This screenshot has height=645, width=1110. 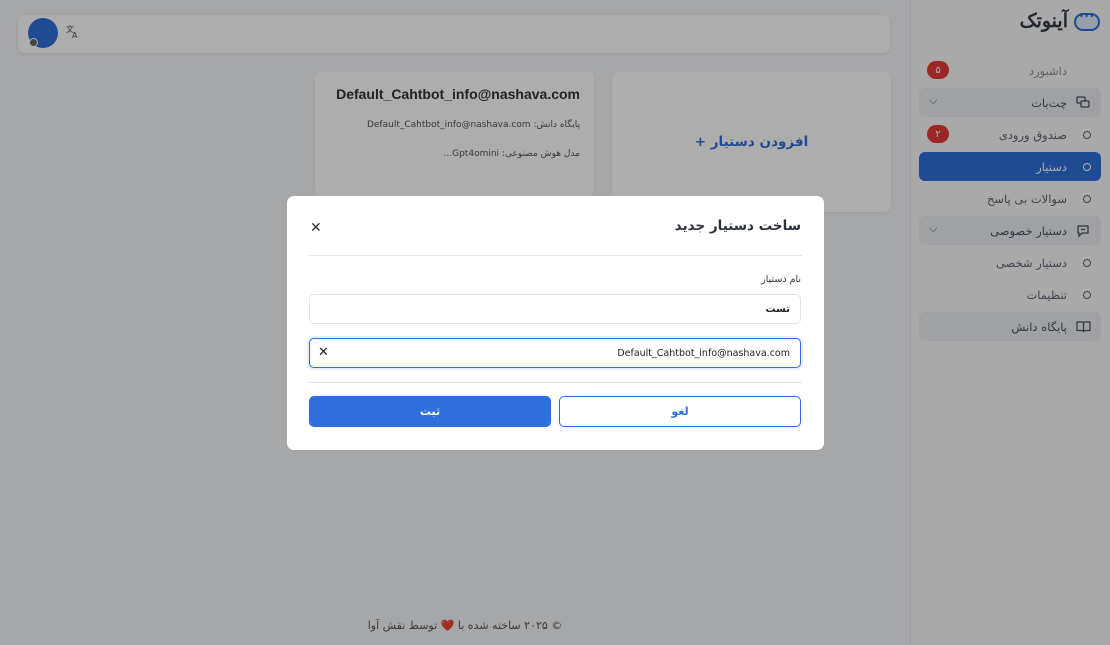 I want to click on assistant-name-input: تست, so click(x=555, y=309).